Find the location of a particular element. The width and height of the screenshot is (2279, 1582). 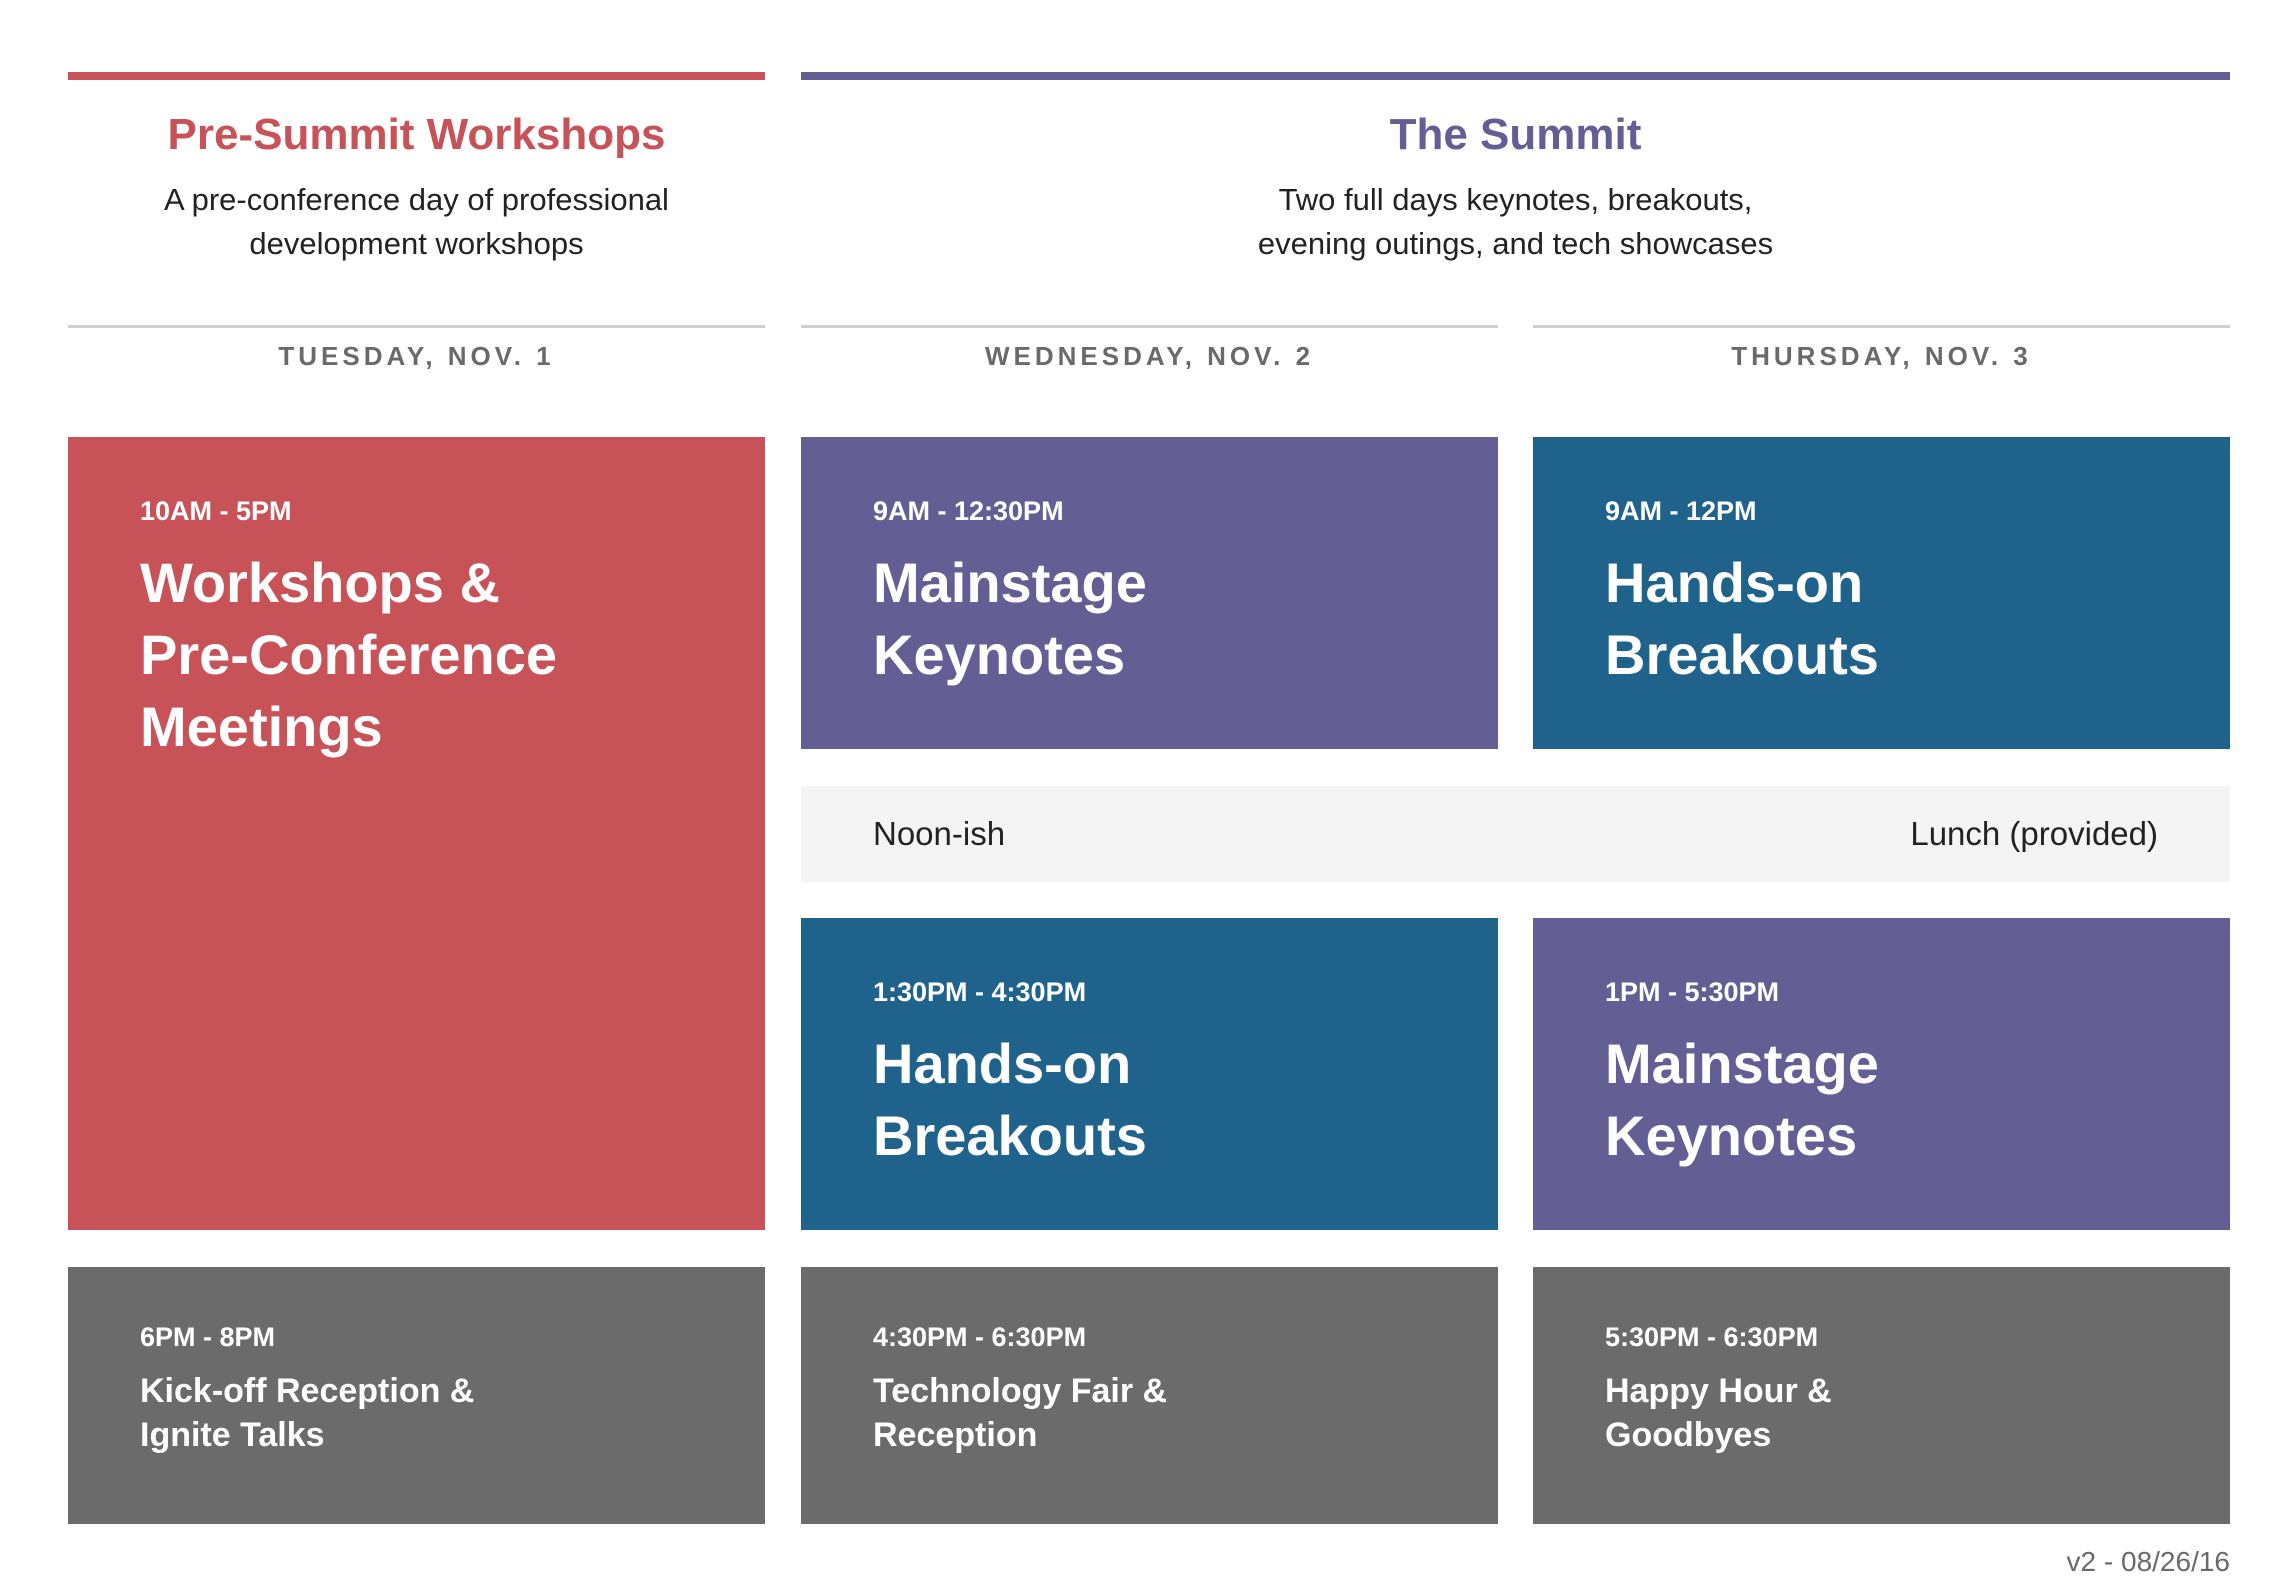

summit-subtitle-line: Two full days keynotes, breakouts, is located at coordinates (1515, 199).